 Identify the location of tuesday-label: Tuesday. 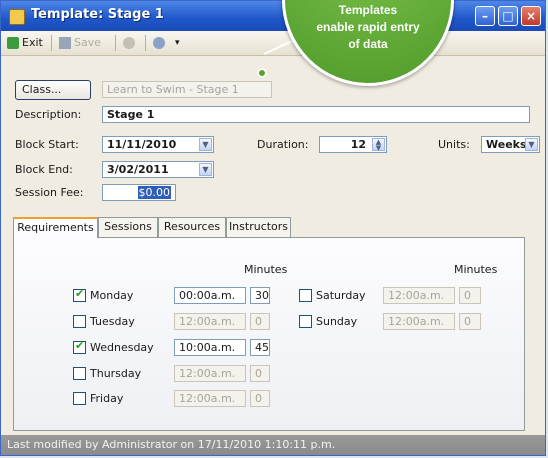
(112, 321).